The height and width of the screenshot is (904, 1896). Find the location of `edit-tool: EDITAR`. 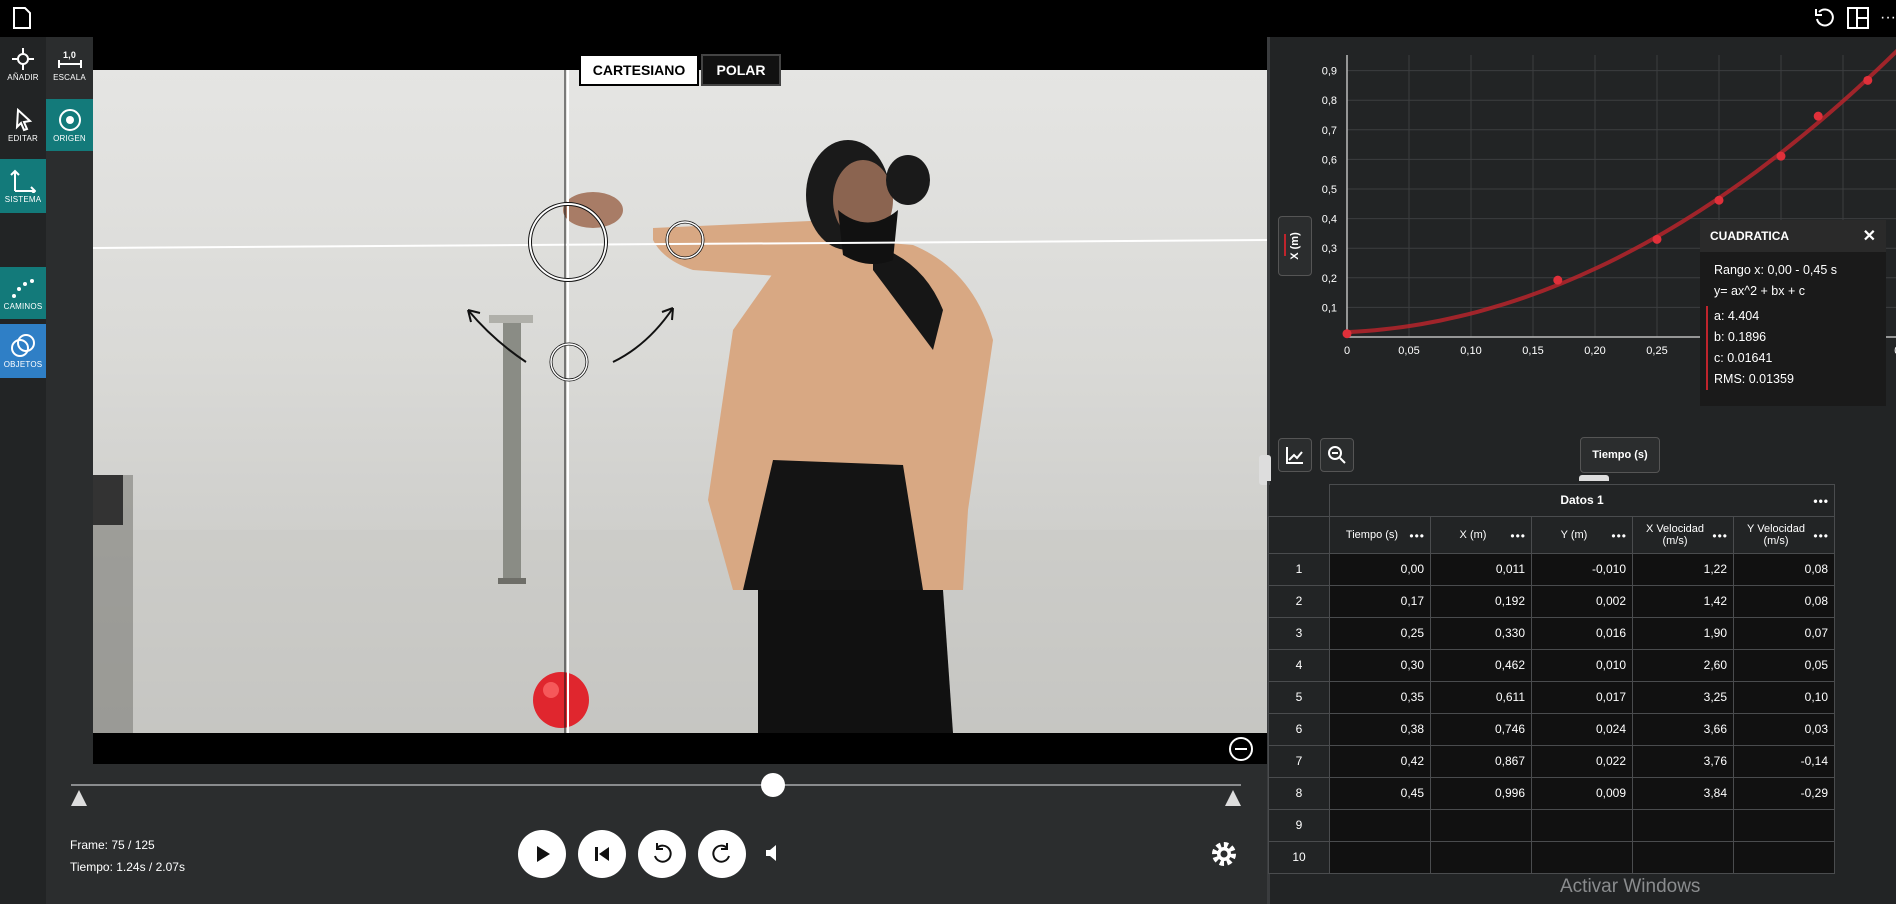

edit-tool: EDITAR is located at coordinates (23, 125).